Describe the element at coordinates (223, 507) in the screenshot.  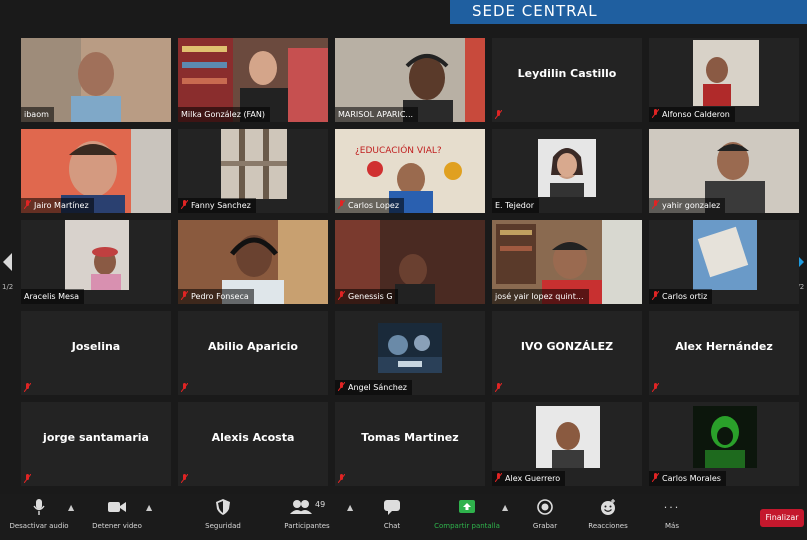
I see `shield-icon` at that location.